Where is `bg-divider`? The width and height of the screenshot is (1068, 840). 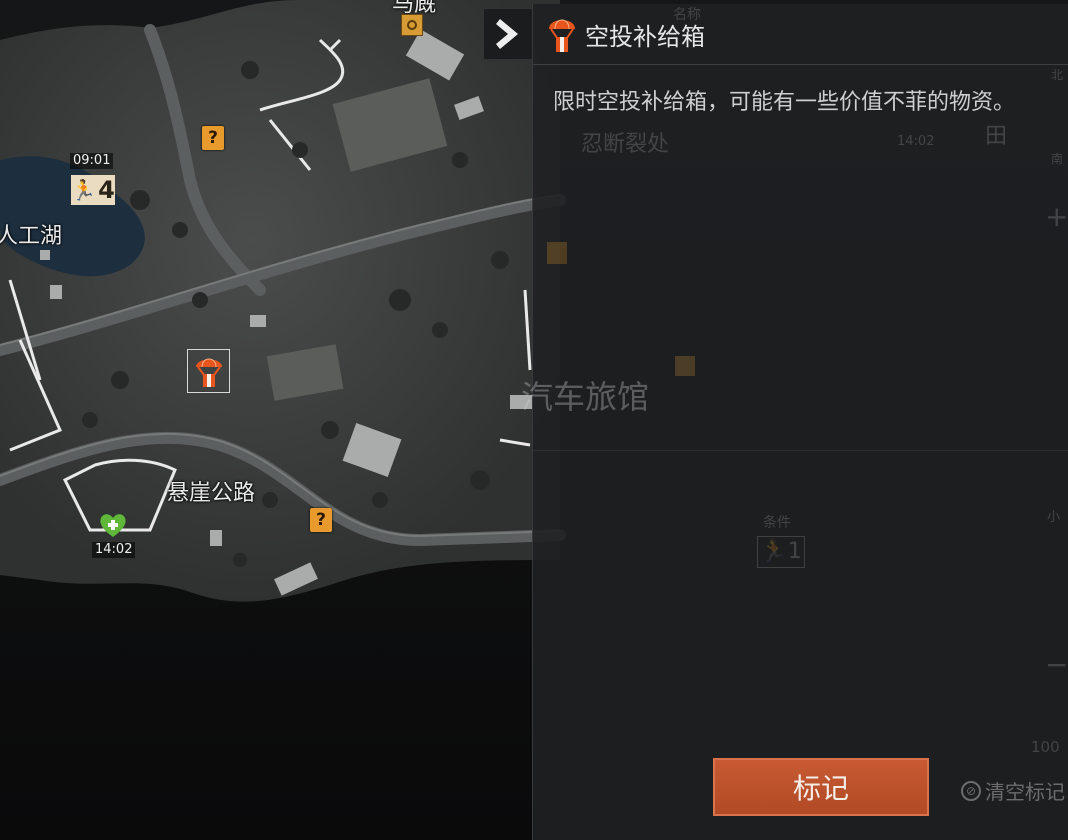
bg-divider is located at coordinates (800, 450).